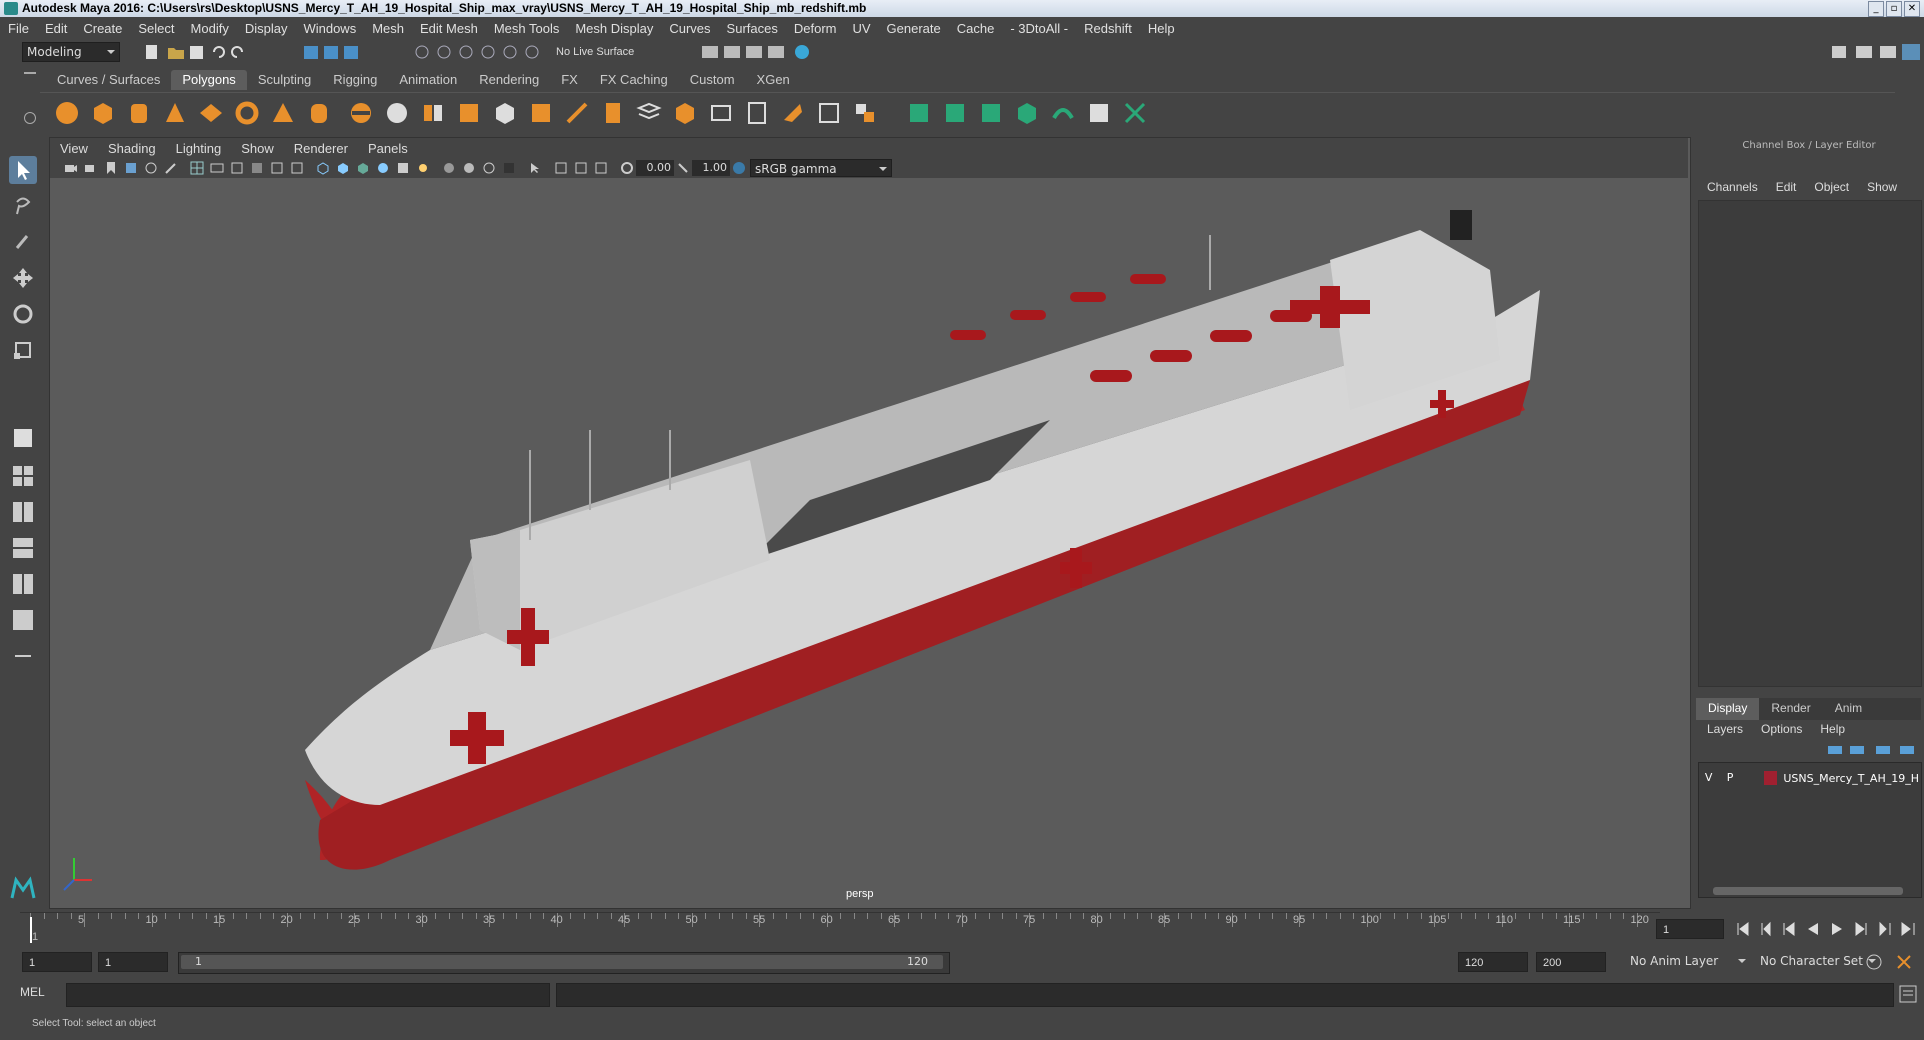  I want to click on shelf-tab-rendering: Rendering, so click(509, 80).